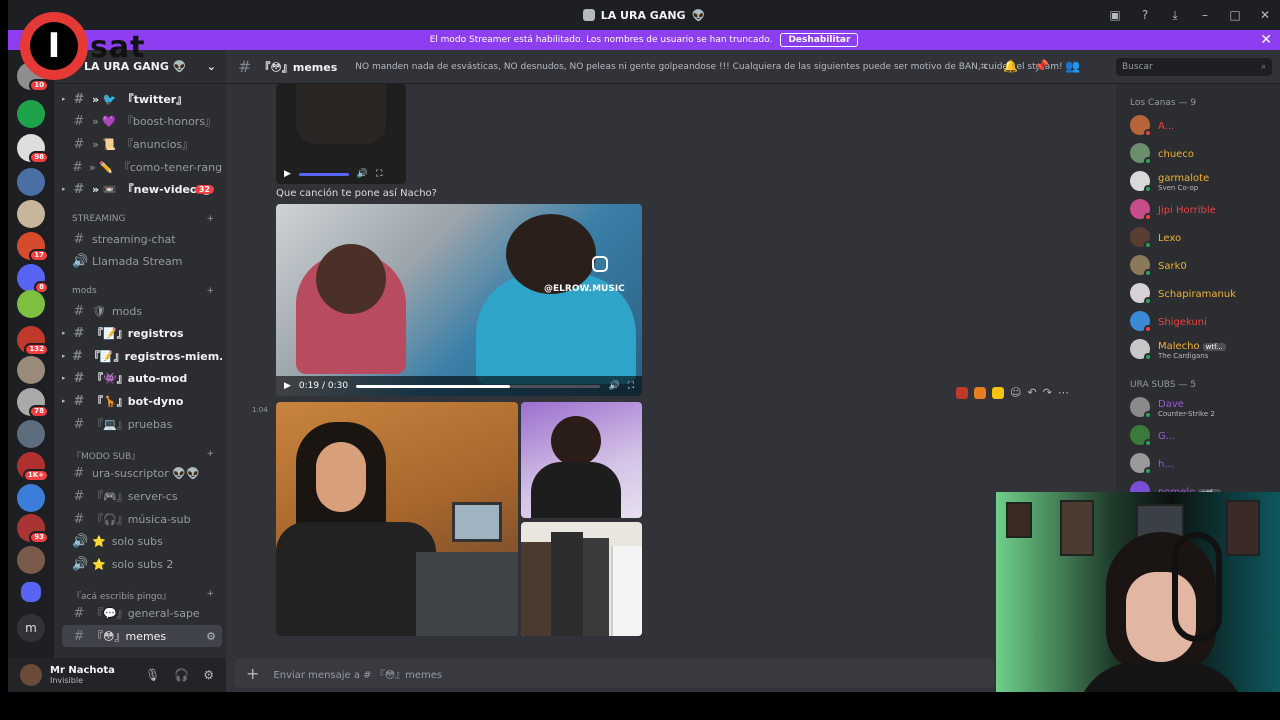 The height and width of the screenshot is (720, 1280). What do you see at coordinates (142, 333) in the screenshot?
I see `channel-registros: ▶ # 『📝』registros` at bounding box center [142, 333].